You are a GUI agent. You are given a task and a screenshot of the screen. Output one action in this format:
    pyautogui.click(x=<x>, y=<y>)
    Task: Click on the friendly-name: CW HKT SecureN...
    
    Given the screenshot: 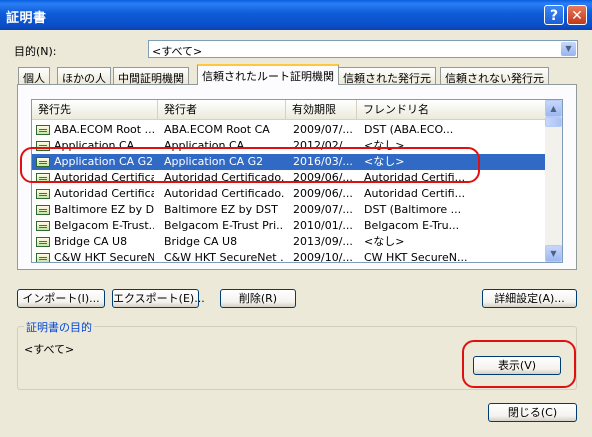 What is the action you would take?
    pyautogui.click(x=416, y=257)
    